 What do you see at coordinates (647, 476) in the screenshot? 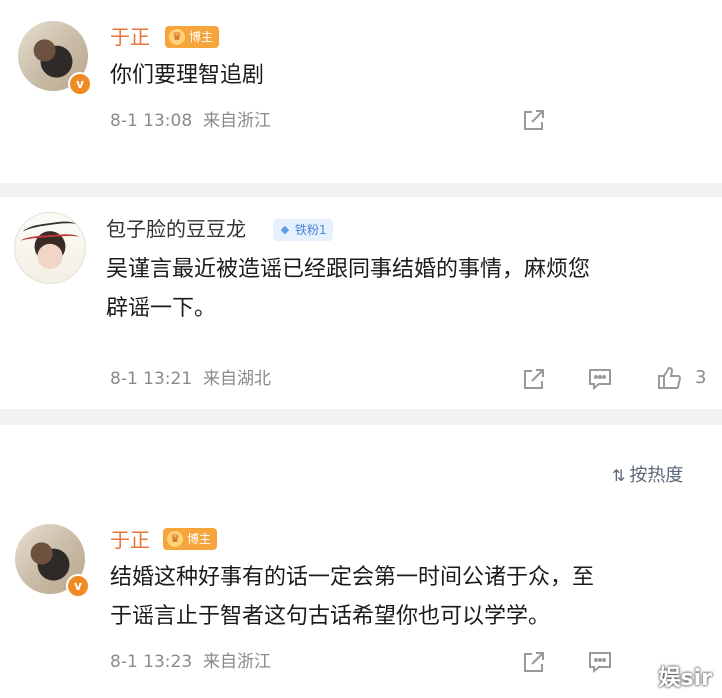
I see `sort-by-hot-button: ⇅ 按热度` at bounding box center [647, 476].